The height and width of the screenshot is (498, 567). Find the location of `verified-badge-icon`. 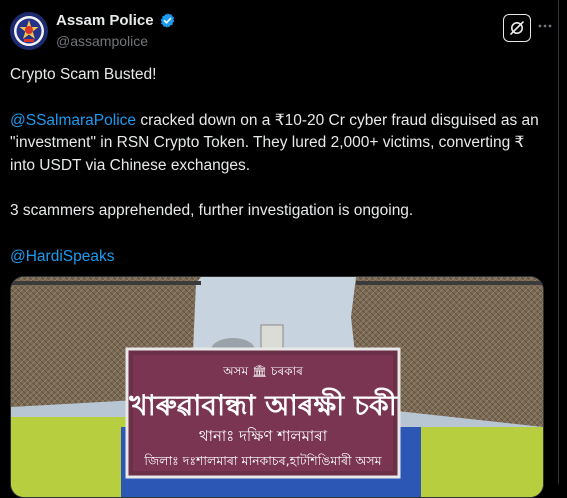

verified-badge-icon is located at coordinates (167, 20).